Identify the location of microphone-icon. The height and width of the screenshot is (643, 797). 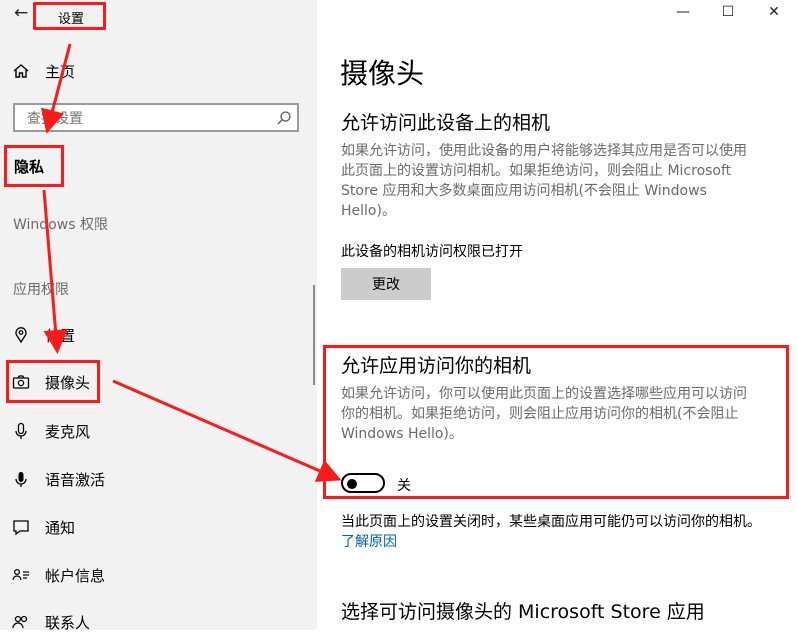
(21, 430).